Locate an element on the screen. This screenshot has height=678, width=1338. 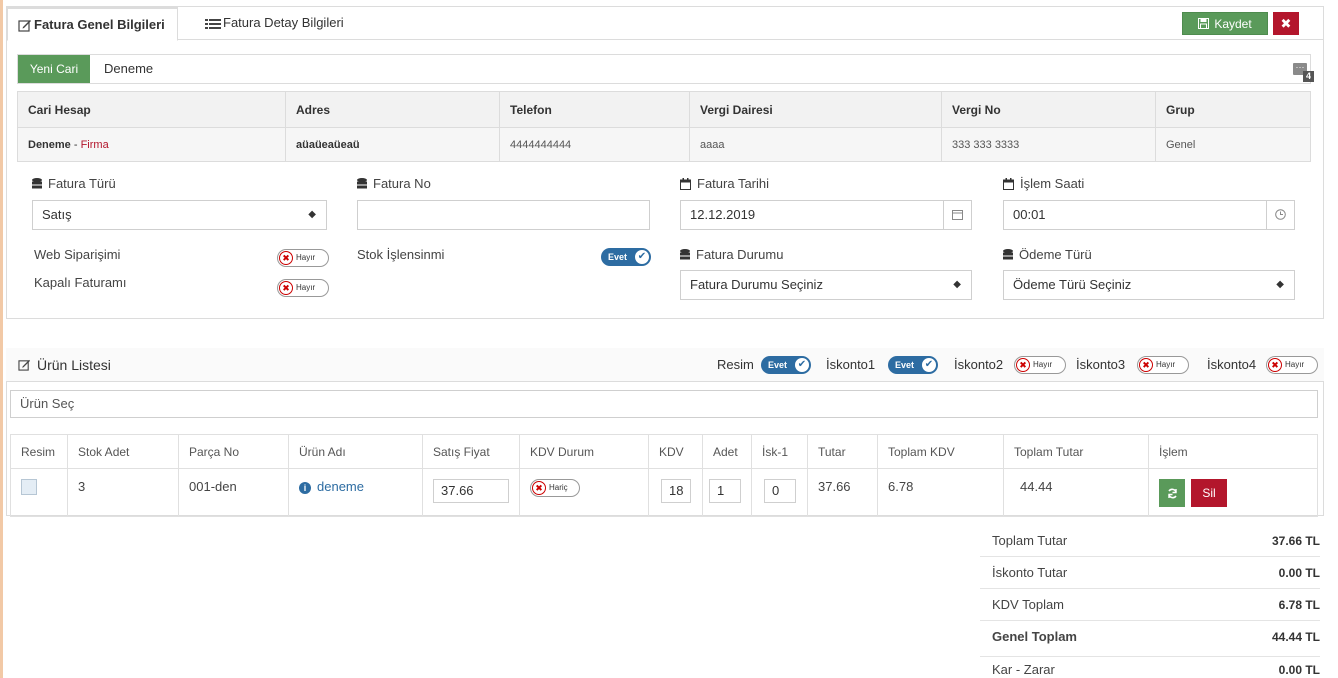
summary-genel-toplam-label: Genel Toplam is located at coordinates (1034, 636).